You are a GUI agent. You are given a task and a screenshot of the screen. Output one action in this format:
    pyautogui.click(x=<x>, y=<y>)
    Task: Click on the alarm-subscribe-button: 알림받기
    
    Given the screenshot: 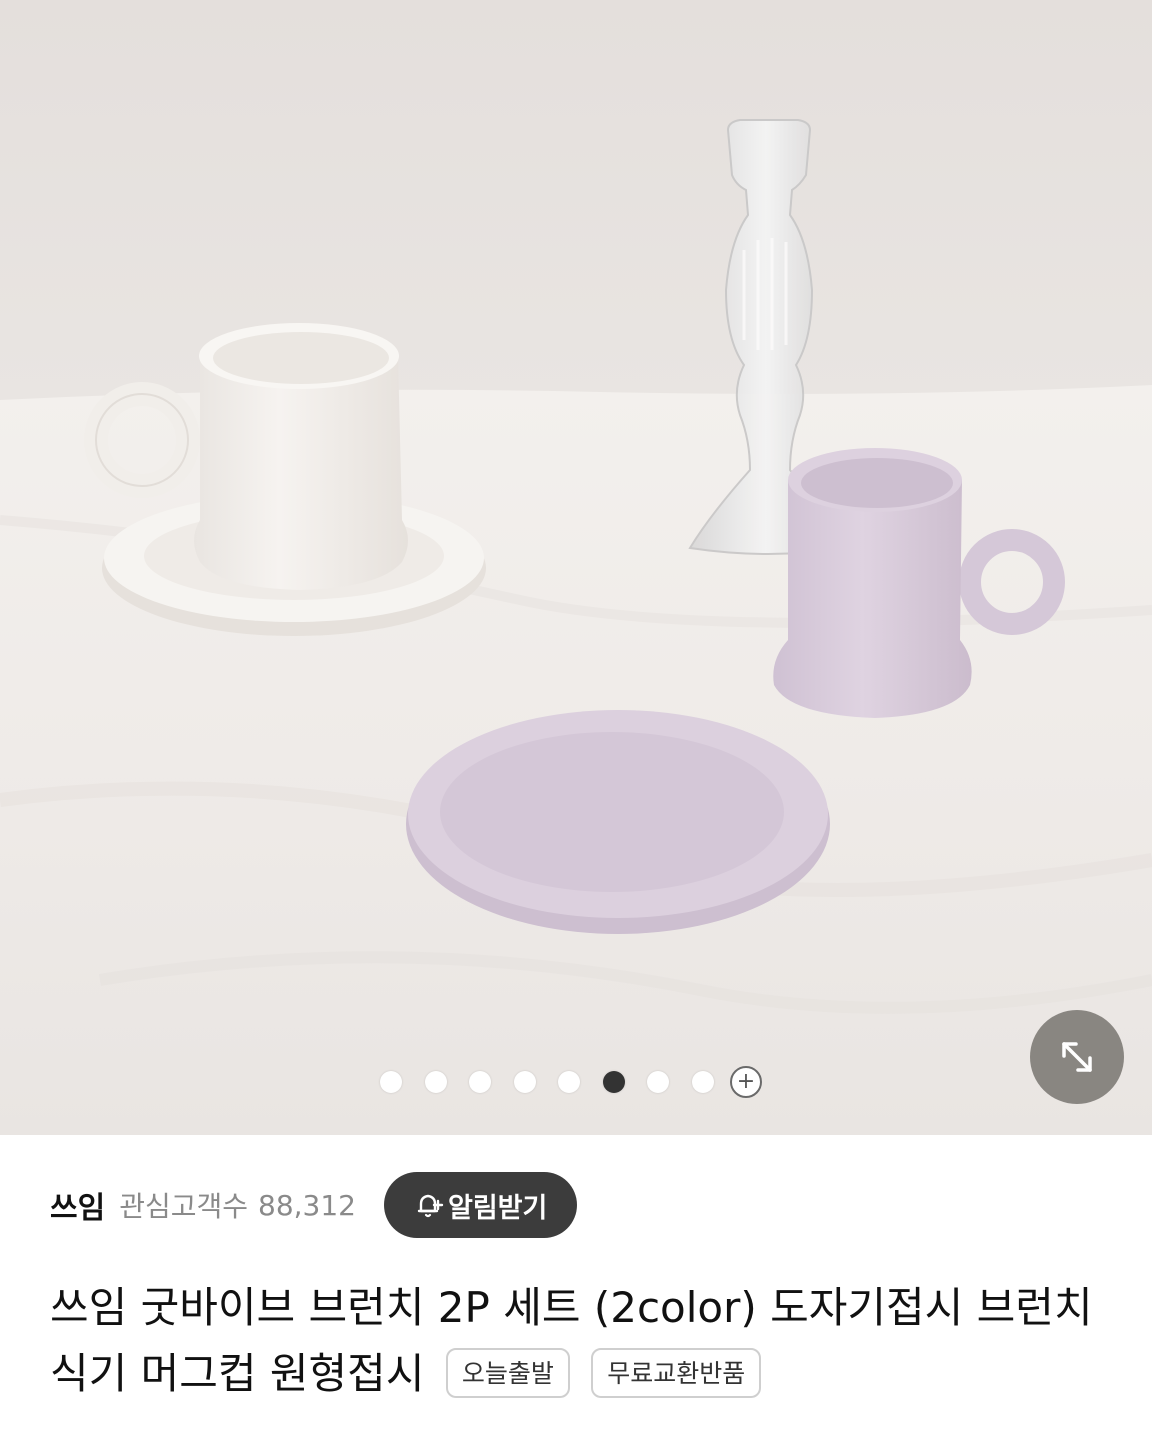 What is the action you would take?
    pyautogui.click(x=481, y=1205)
    